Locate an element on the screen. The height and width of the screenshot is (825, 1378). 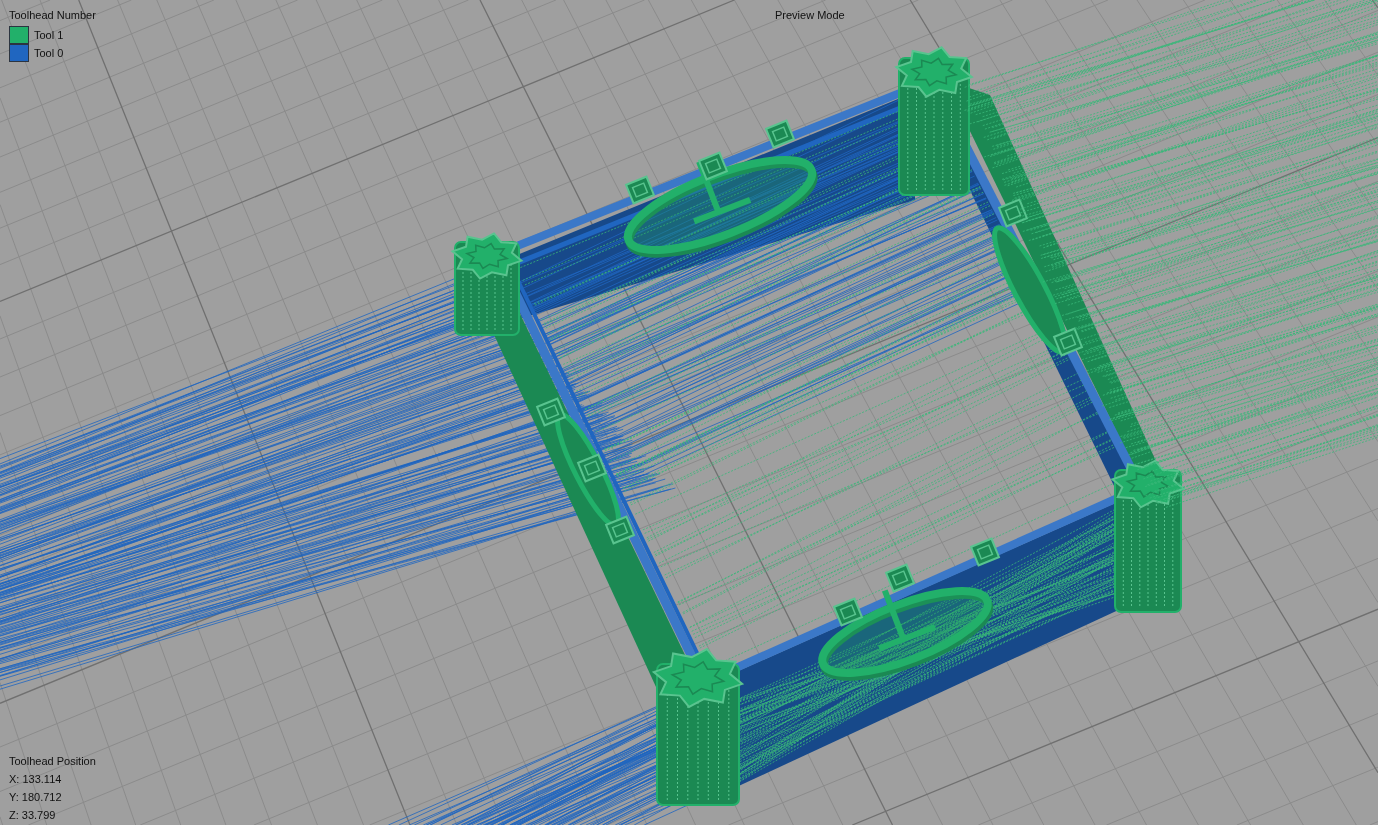
coordinate-readout: Y: 180.712 is located at coordinates (35, 797).